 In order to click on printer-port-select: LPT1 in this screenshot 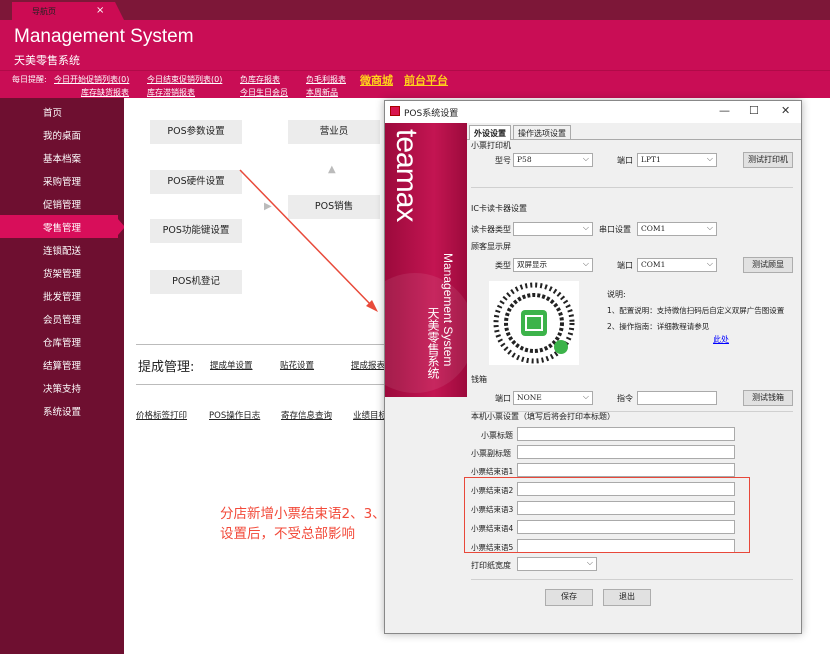, I will do `click(677, 160)`.